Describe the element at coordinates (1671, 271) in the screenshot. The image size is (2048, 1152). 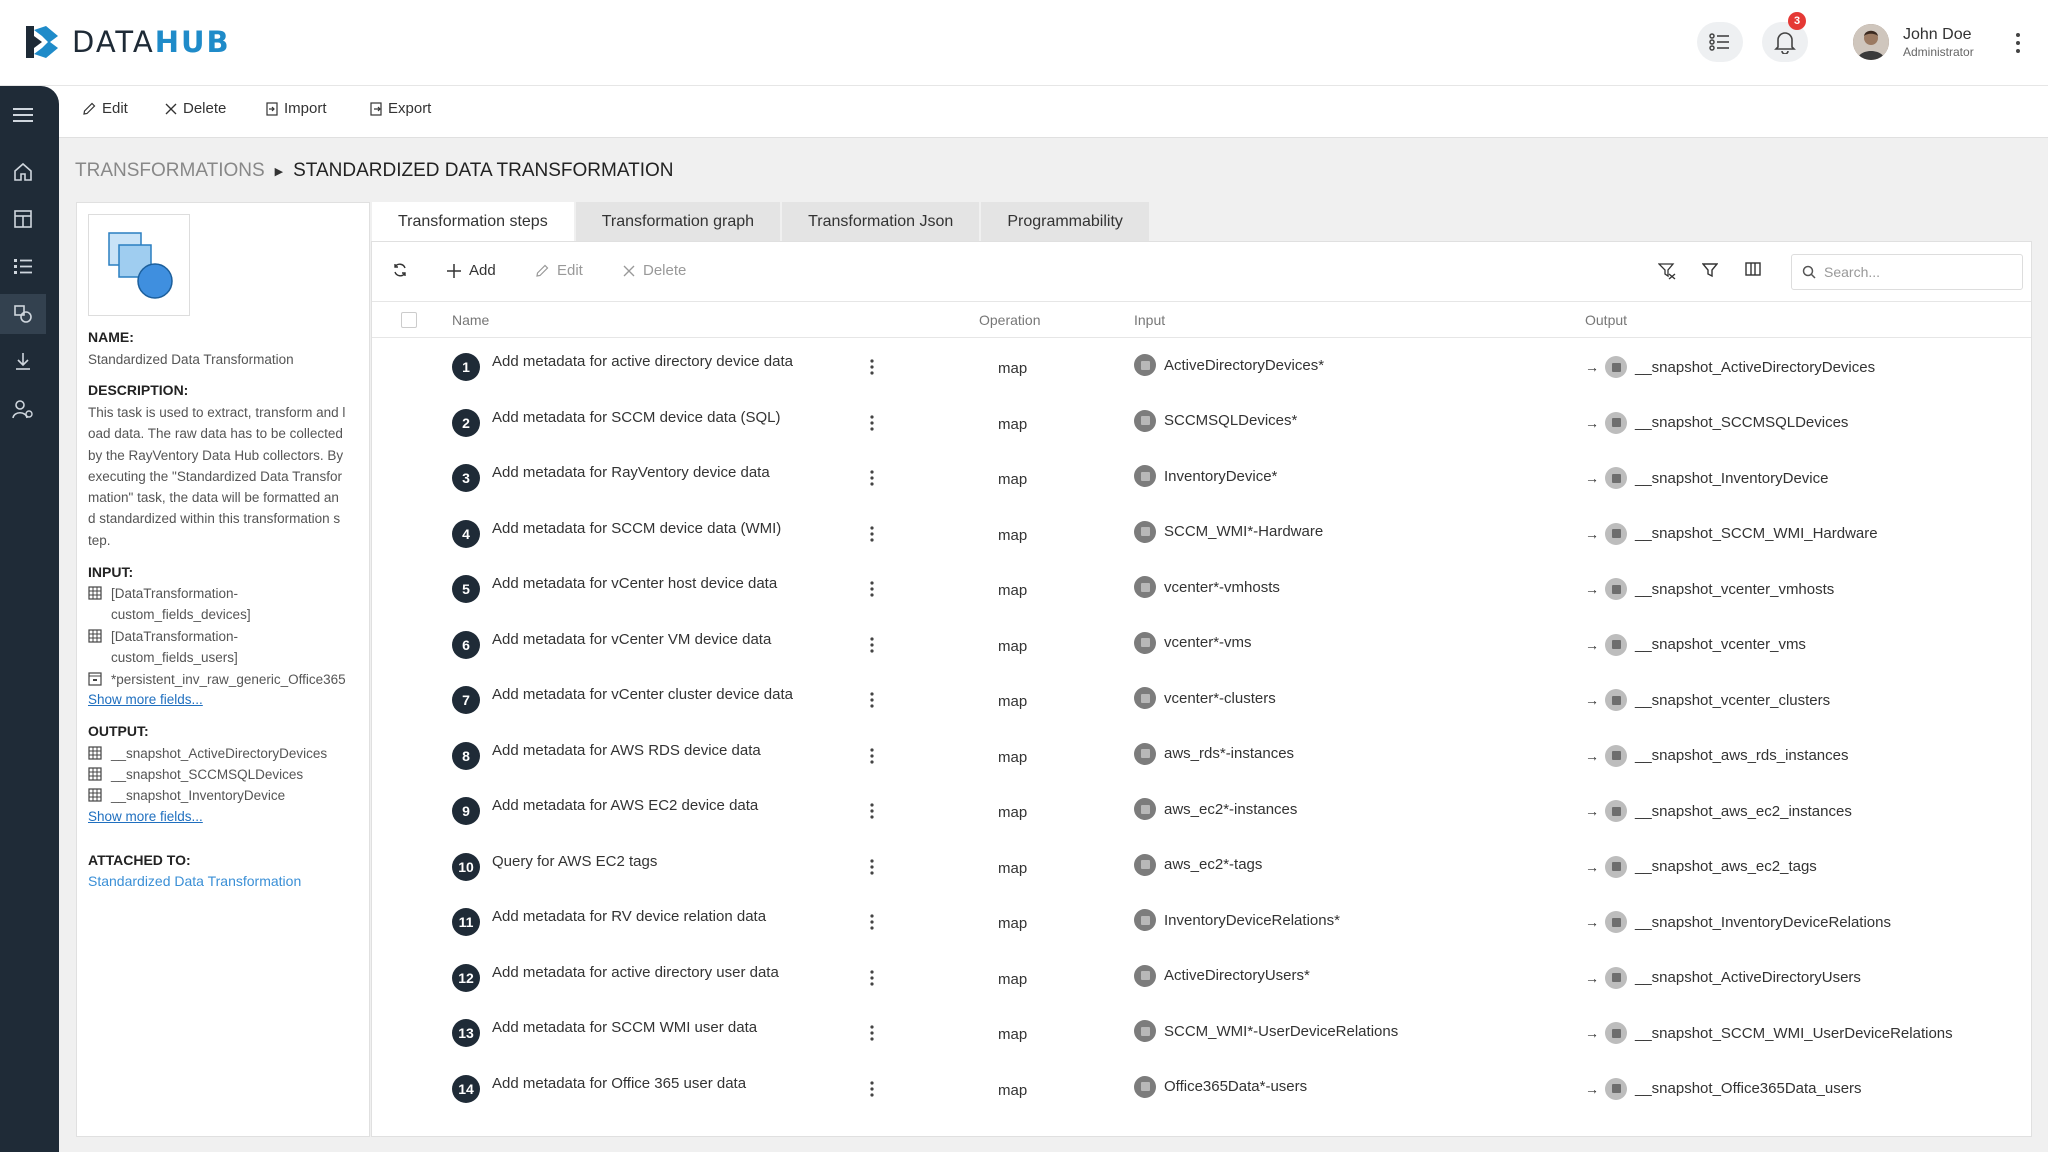
I see `clear-filter-button` at that location.